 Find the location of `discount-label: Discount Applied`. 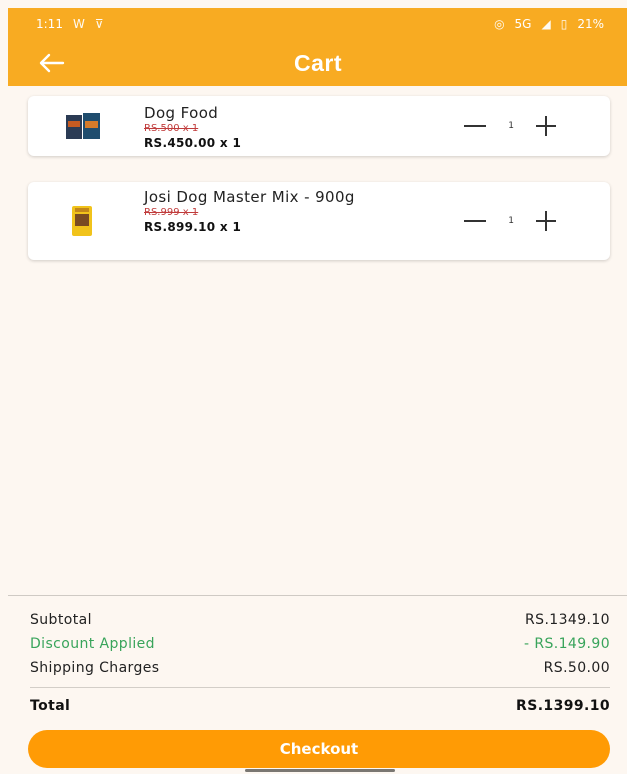

discount-label: Discount Applied is located at coordinates (92, 644).